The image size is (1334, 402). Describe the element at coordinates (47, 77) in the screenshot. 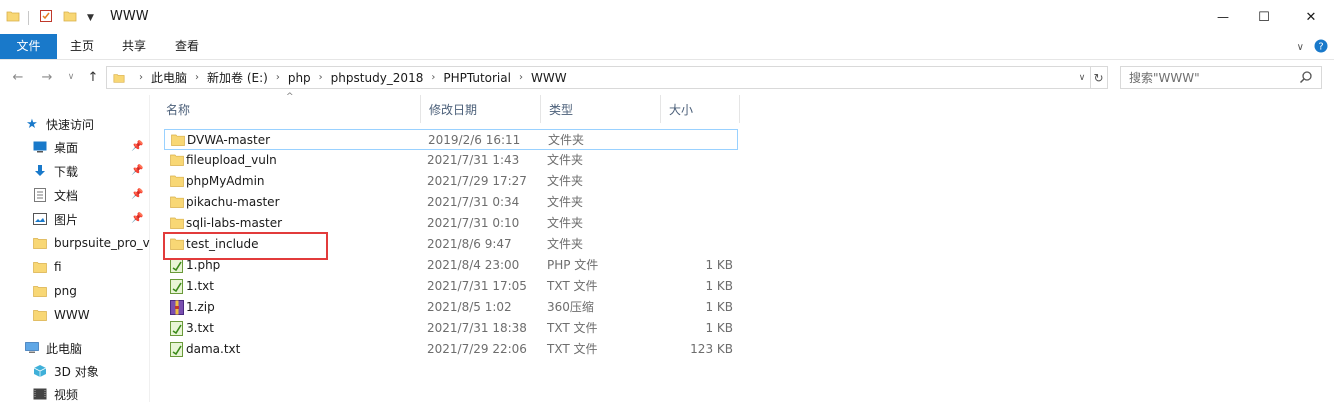

I see `forward-arrow-icon: →` at that location.